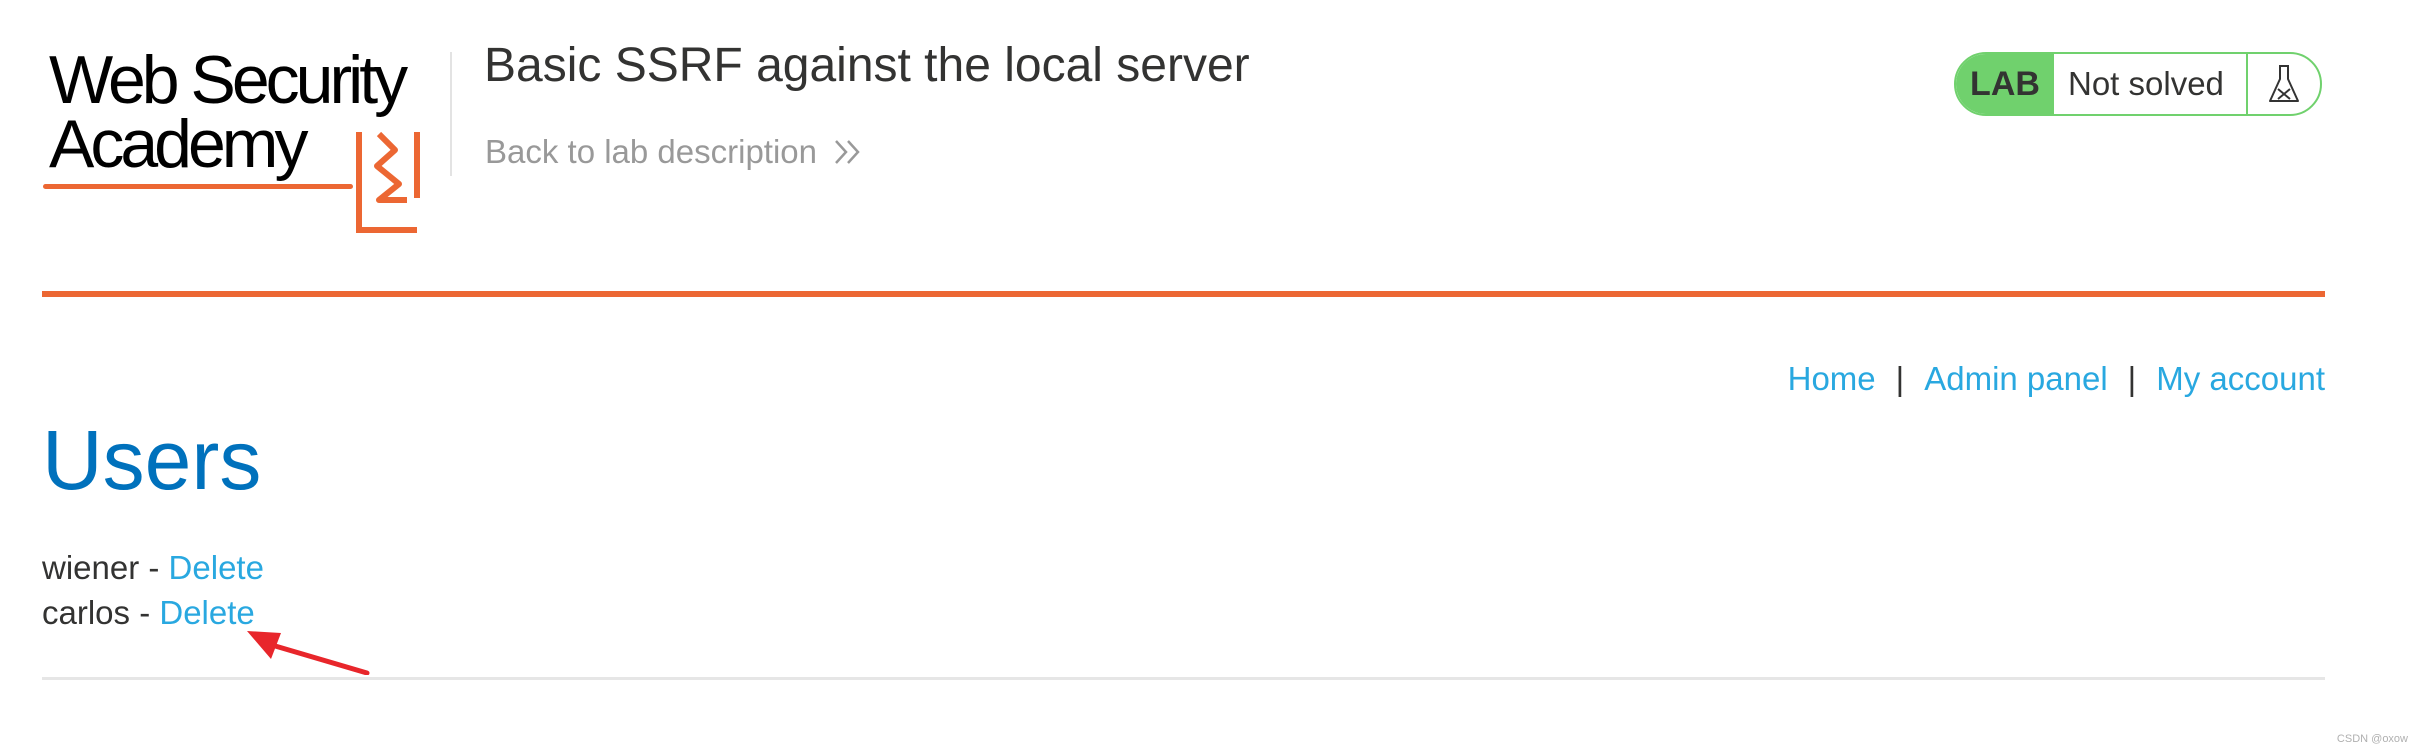 The image size is (2418, 752). What do you see at coordinates (867, 65) in the screenshot?
I see `lab-title: Basic SSRF against the local server` at bounding box center [867, 65].